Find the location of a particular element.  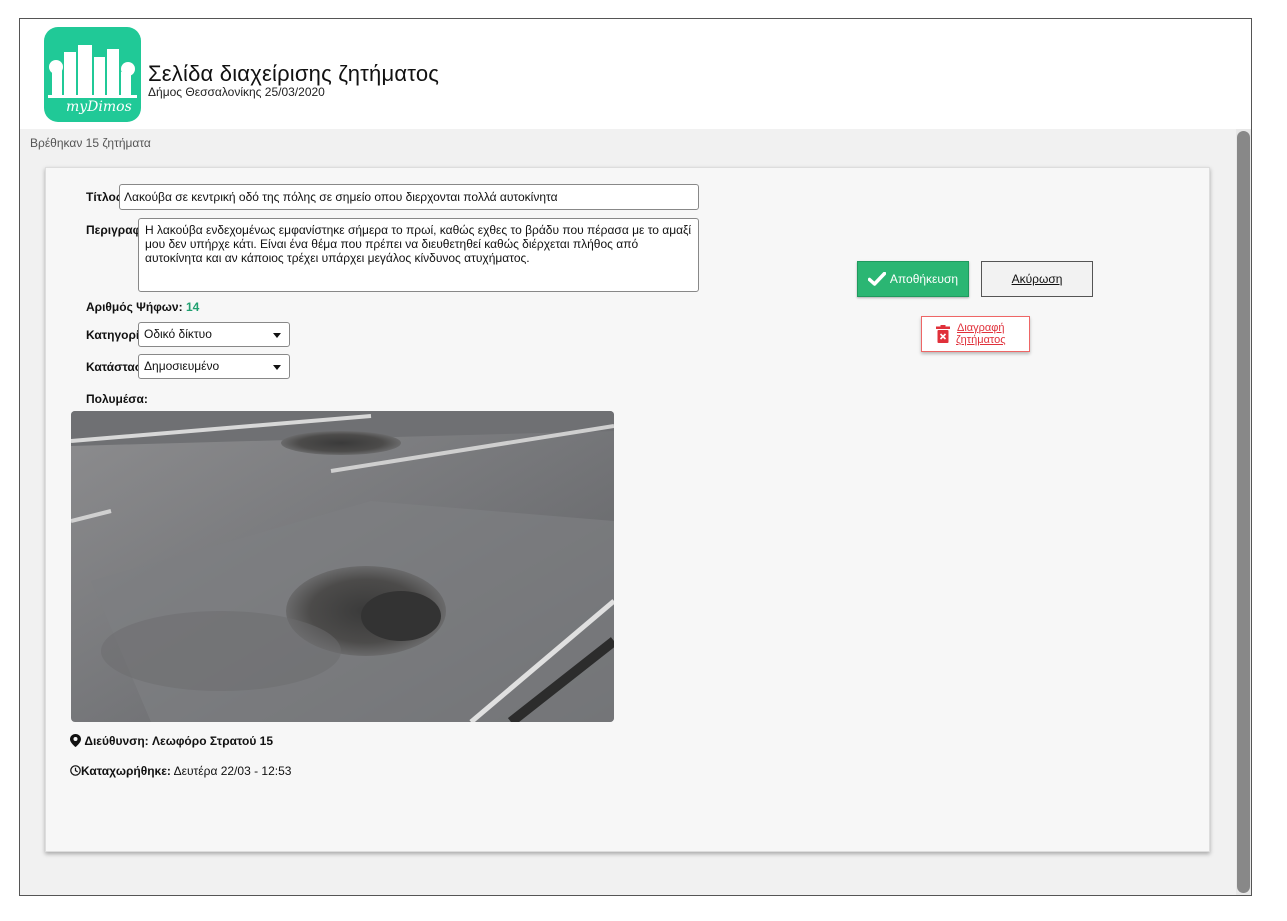

save-button: Αποθήκευση is located at coordinates (913, 279).